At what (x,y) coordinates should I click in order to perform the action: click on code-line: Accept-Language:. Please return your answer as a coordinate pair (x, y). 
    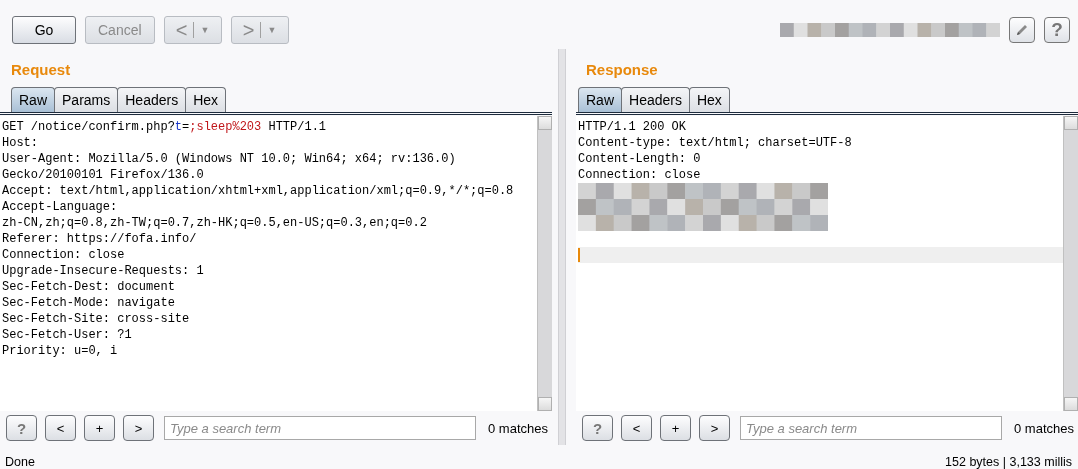
    Looking at the image, I should click on (60, 207).